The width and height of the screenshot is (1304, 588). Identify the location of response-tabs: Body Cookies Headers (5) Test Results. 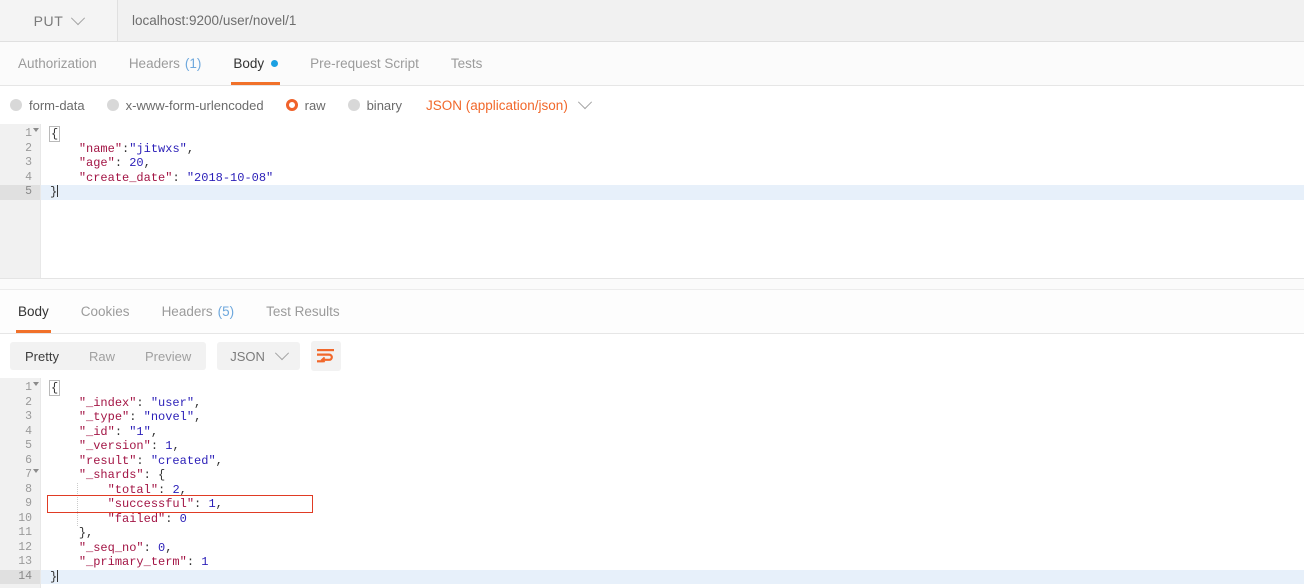
(652, 312).